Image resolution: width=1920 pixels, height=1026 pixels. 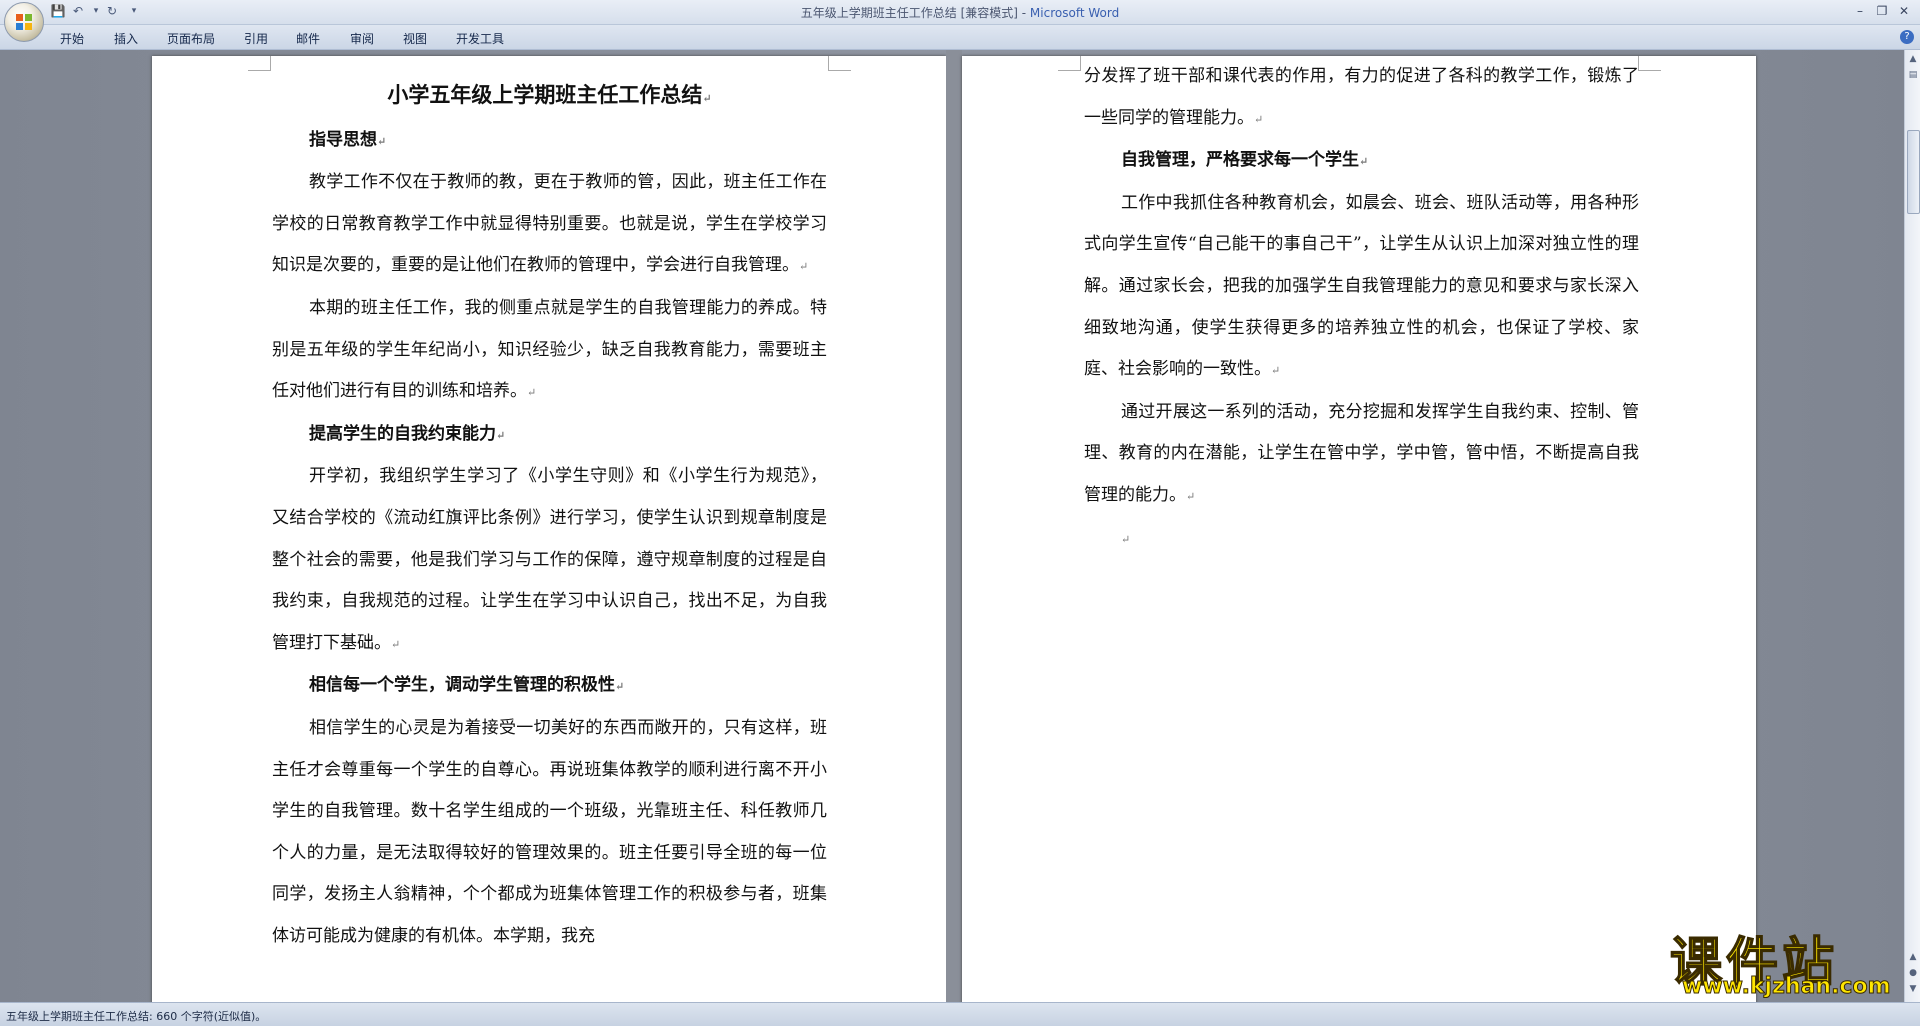 What do you see at coordinates (348, 139) in the screenshot?
I see `section-heading: 指导思想↵` at bounding box center [348, 139].